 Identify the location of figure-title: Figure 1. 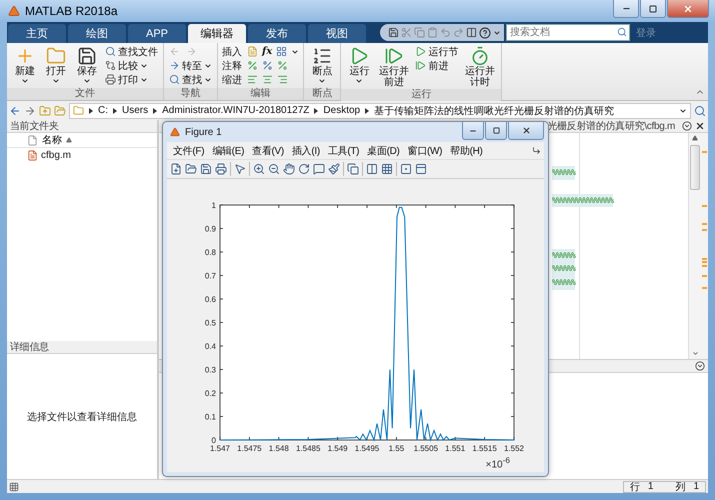
(203, 132).